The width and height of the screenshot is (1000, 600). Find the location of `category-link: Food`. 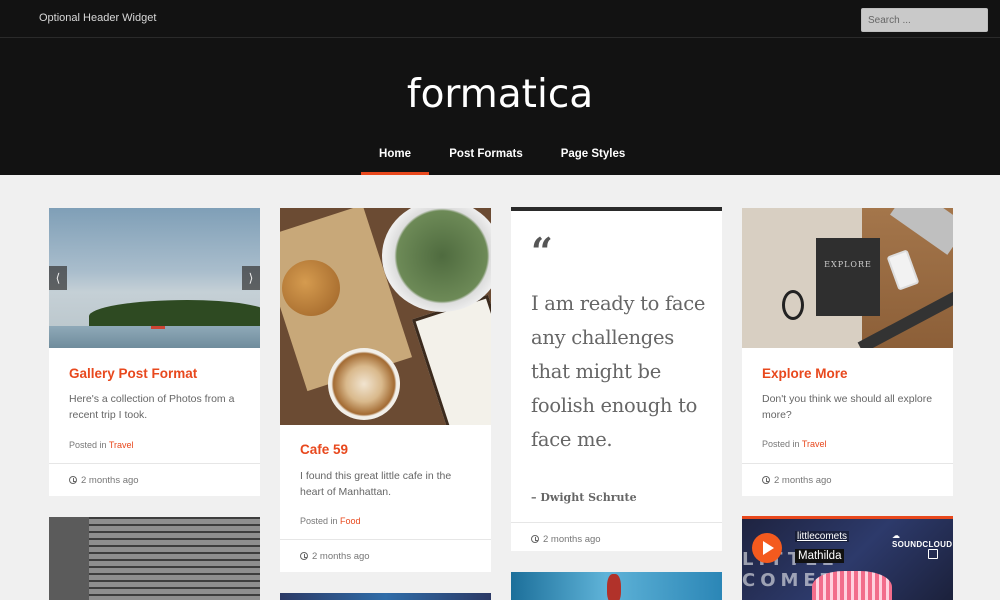

category-link: Food is located at coordinates (350, 521).